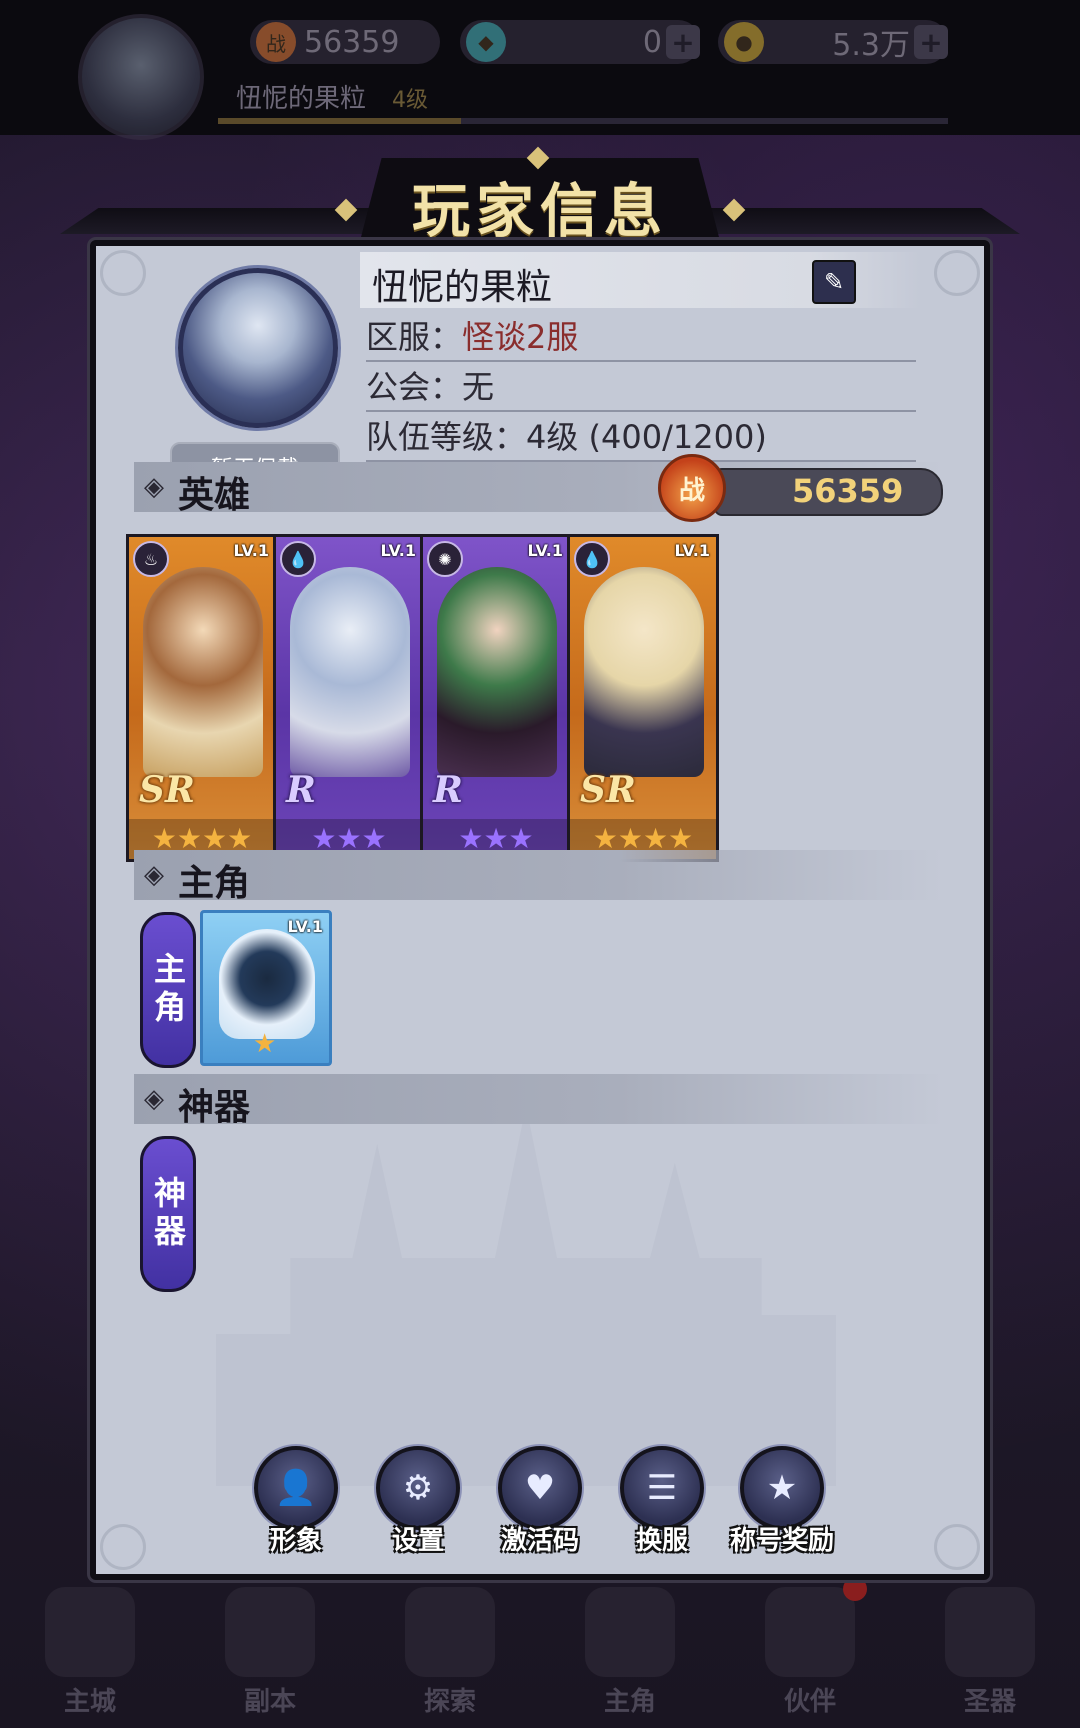 The width and height of the screenshot is (1080, 1728). What do you see at coordinates (539, 211) in the screenshot?
I see `modal-title: 玩家信息` at bounding box center [539, 211].